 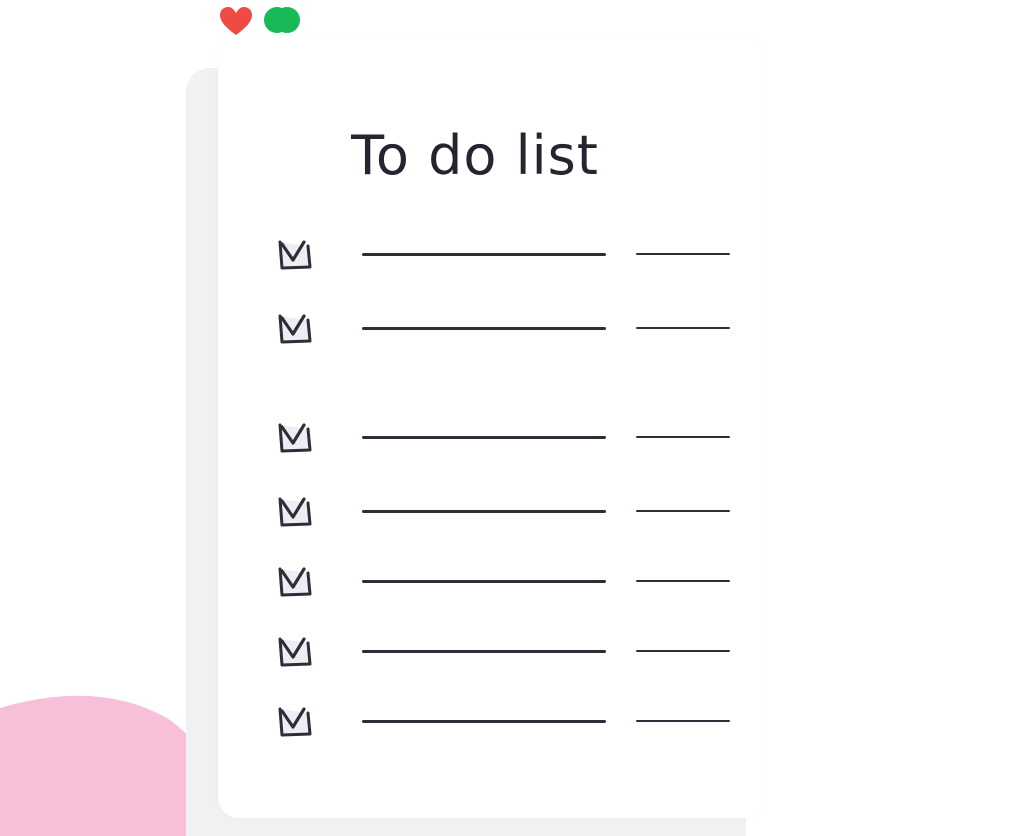 I want to click on window-controls, so click(x=263, y=21).